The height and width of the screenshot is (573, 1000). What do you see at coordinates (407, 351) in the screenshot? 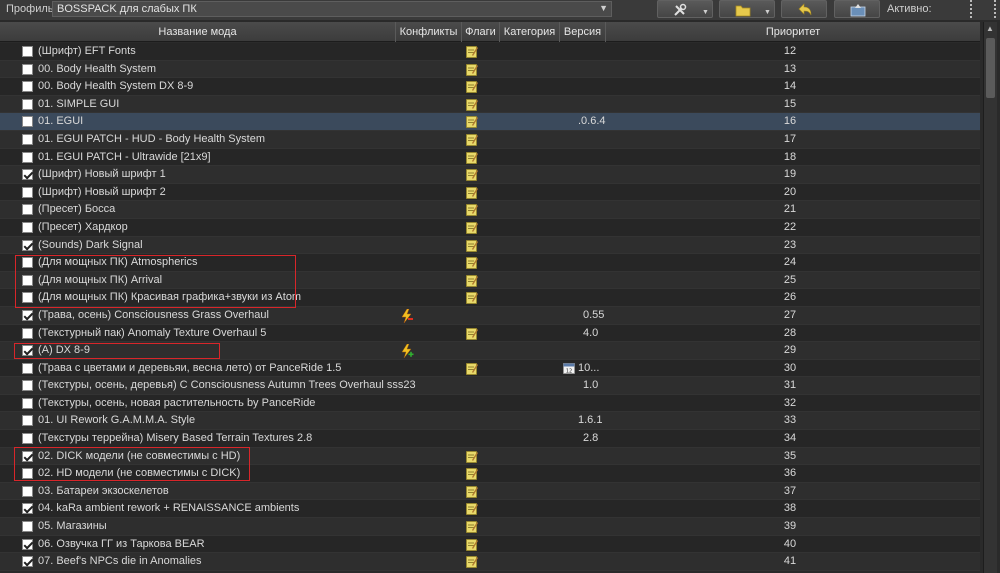
I see `conflict-overwrites-icon` at bounding box center [407, 351].